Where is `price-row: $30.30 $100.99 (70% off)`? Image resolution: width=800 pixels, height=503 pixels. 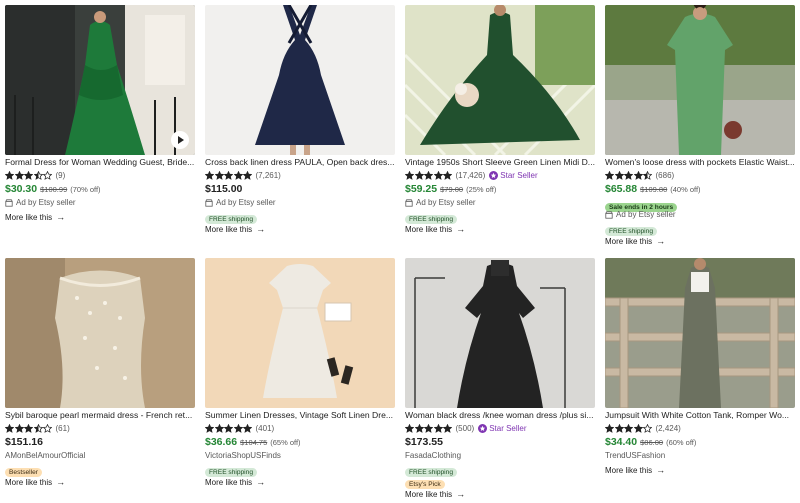 price-row: $30.30 $100.99 (70% off) is located at coordinates (100, 189).